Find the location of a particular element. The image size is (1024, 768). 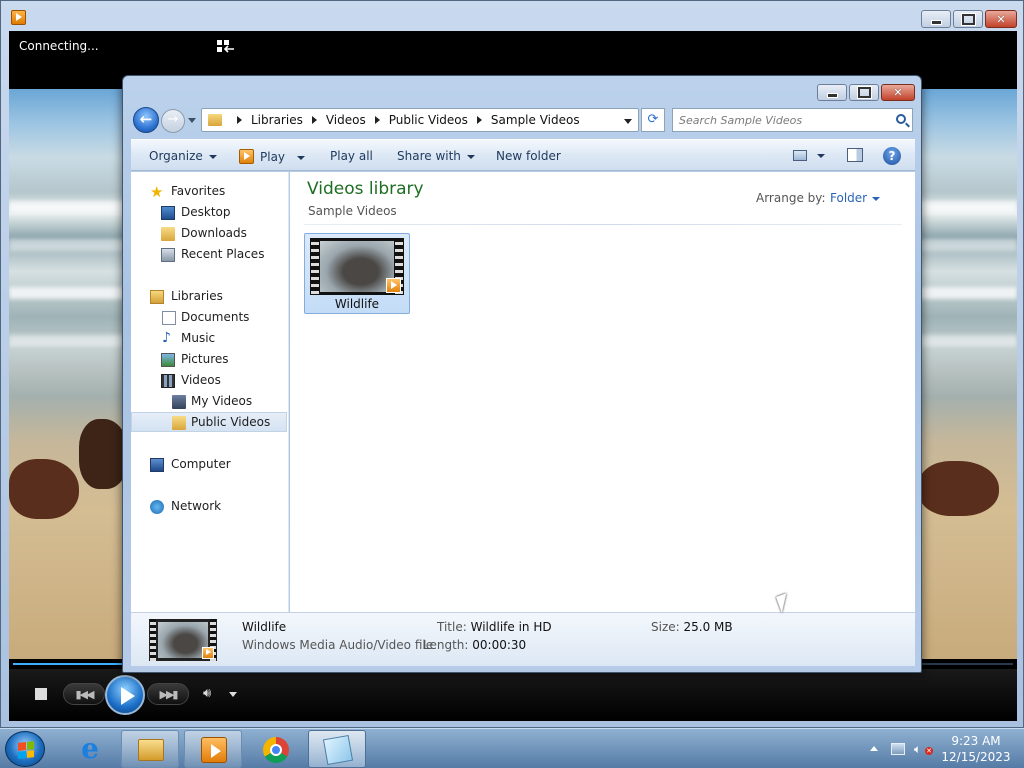

search-box is located at coordinates (792, 120).